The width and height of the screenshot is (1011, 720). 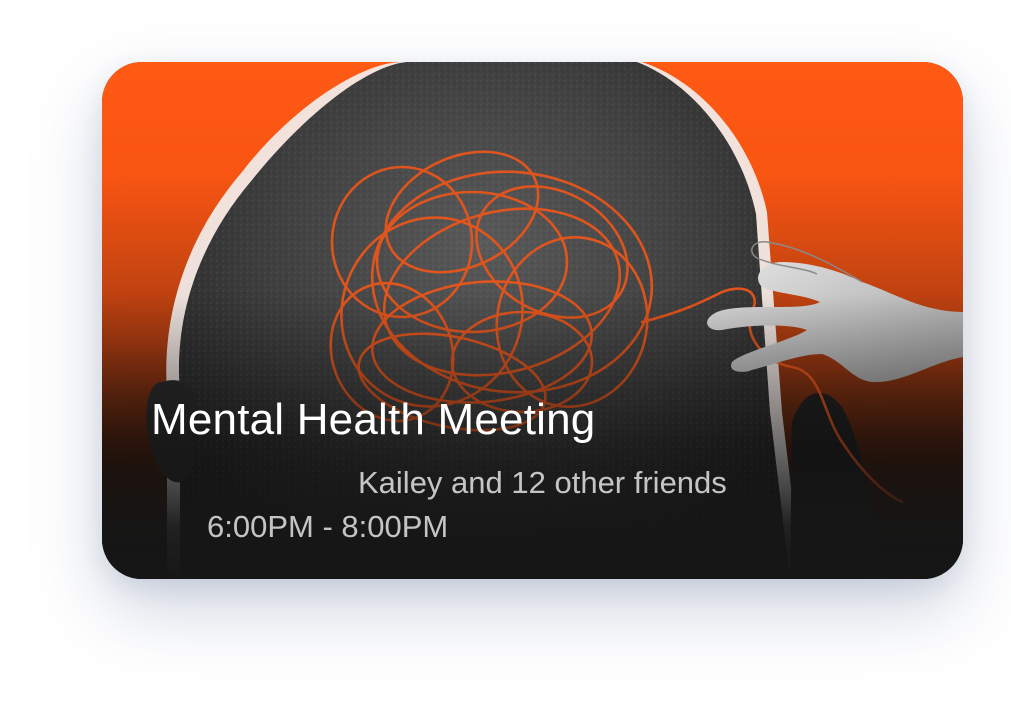 What do you see at coordinates (328, 526) in the screenshot?
I see `event-time: 6:00PM - 8:00PM` at bounding box center [328, 526].